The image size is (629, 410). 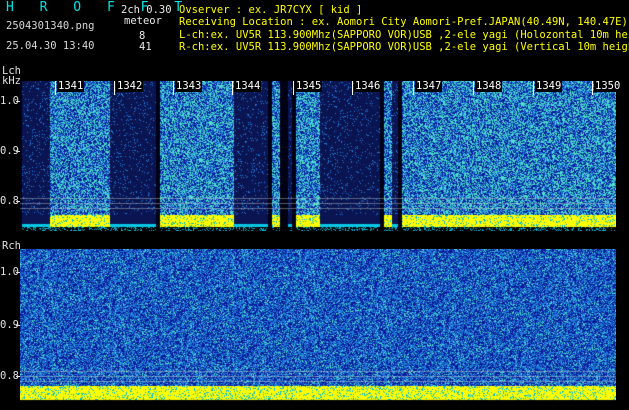 I want to click on timestamp: 25.04.30 13:40, so click(x=50, y=46).